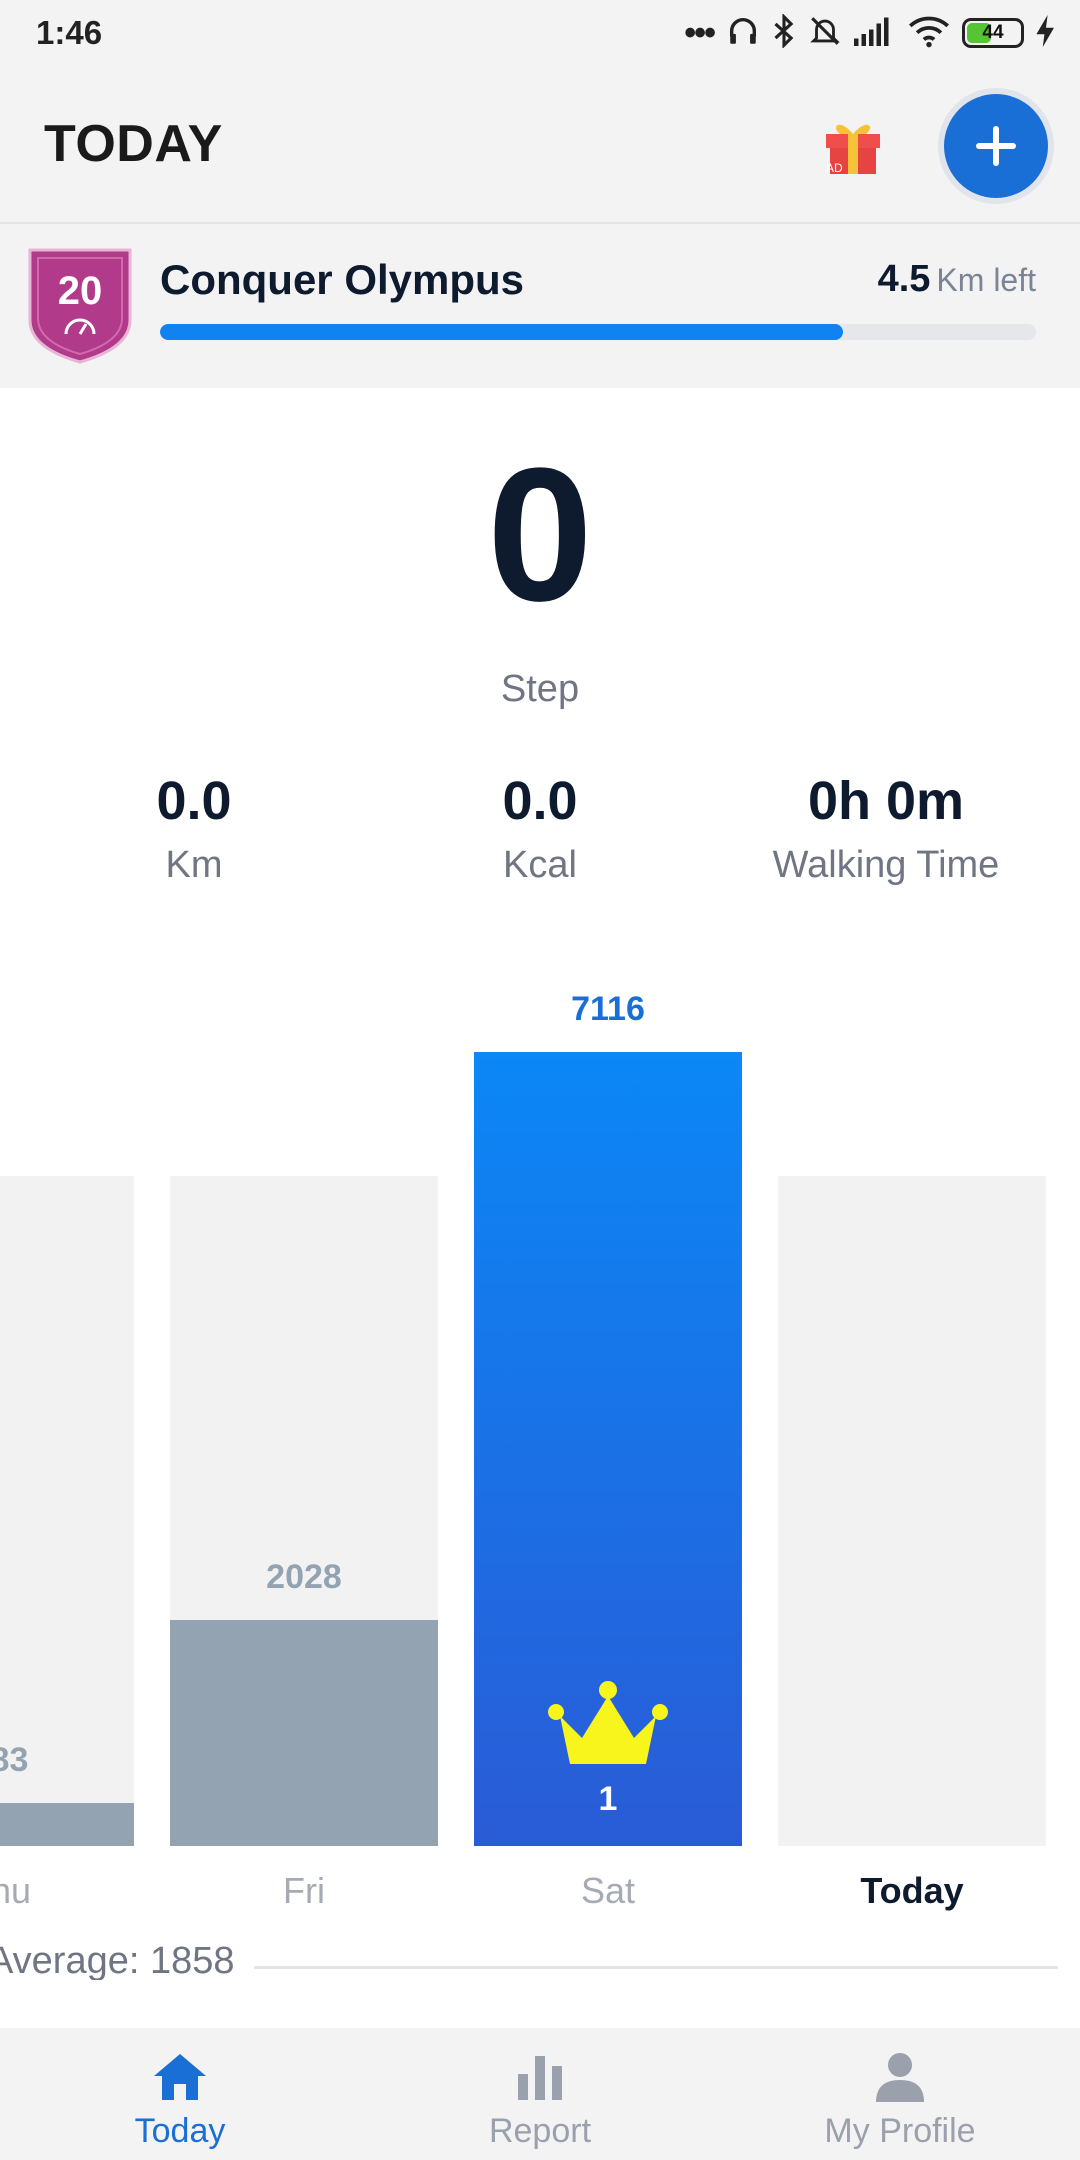 Image resolution: width=1080 pixels, height=2160 pixels. I want to click on level-badge-icon: 20, so click(80, 306).